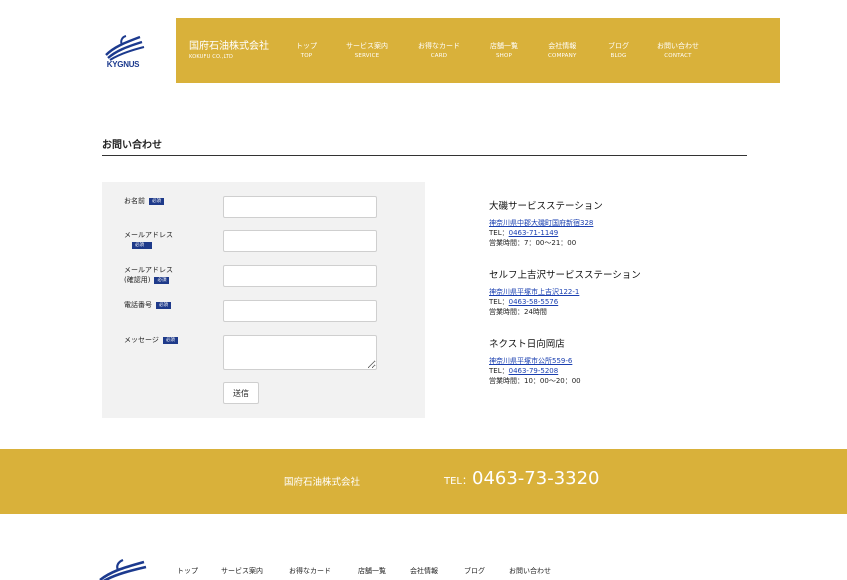 Image resolution: width=847 pixels, height=580 pixels. What do you see at coordinates (536, 478) in the screenshot?
I see `footer-tel-number: 0463-73-3320` at bounding box center [536, 478].